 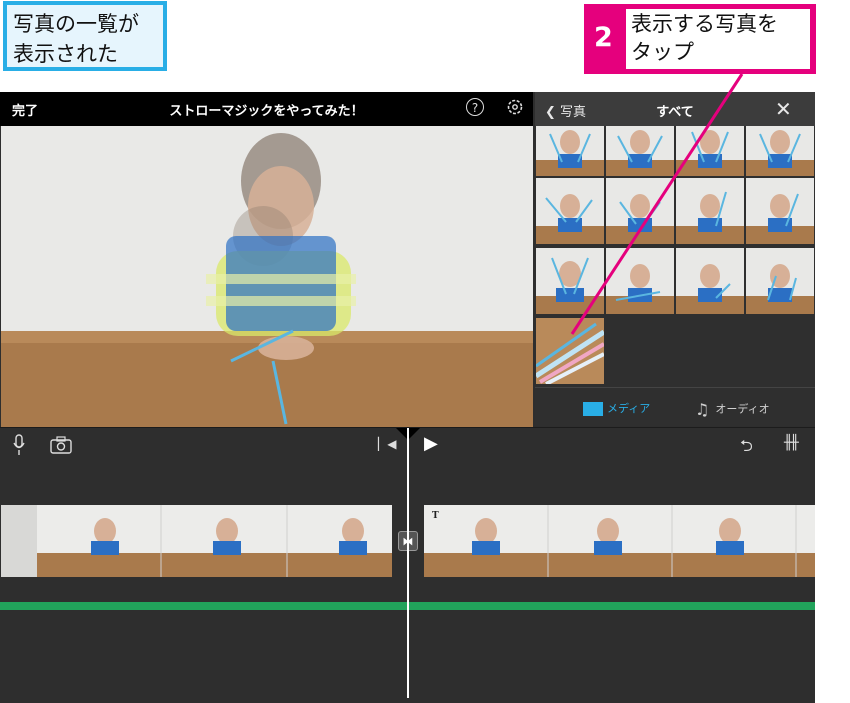 I want to click on playhead-line, so click(x=408, y=563).